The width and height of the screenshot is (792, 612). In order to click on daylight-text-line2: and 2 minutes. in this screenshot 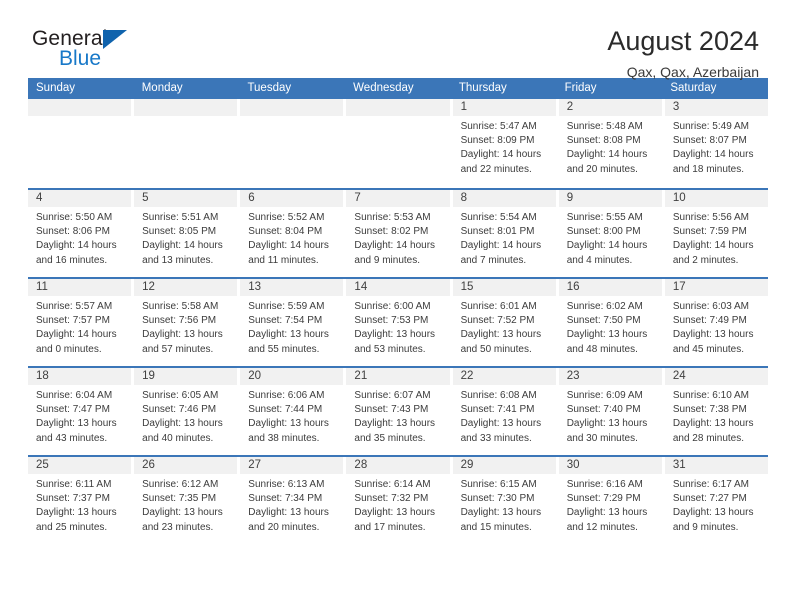, I will do `click(705, 260)`.